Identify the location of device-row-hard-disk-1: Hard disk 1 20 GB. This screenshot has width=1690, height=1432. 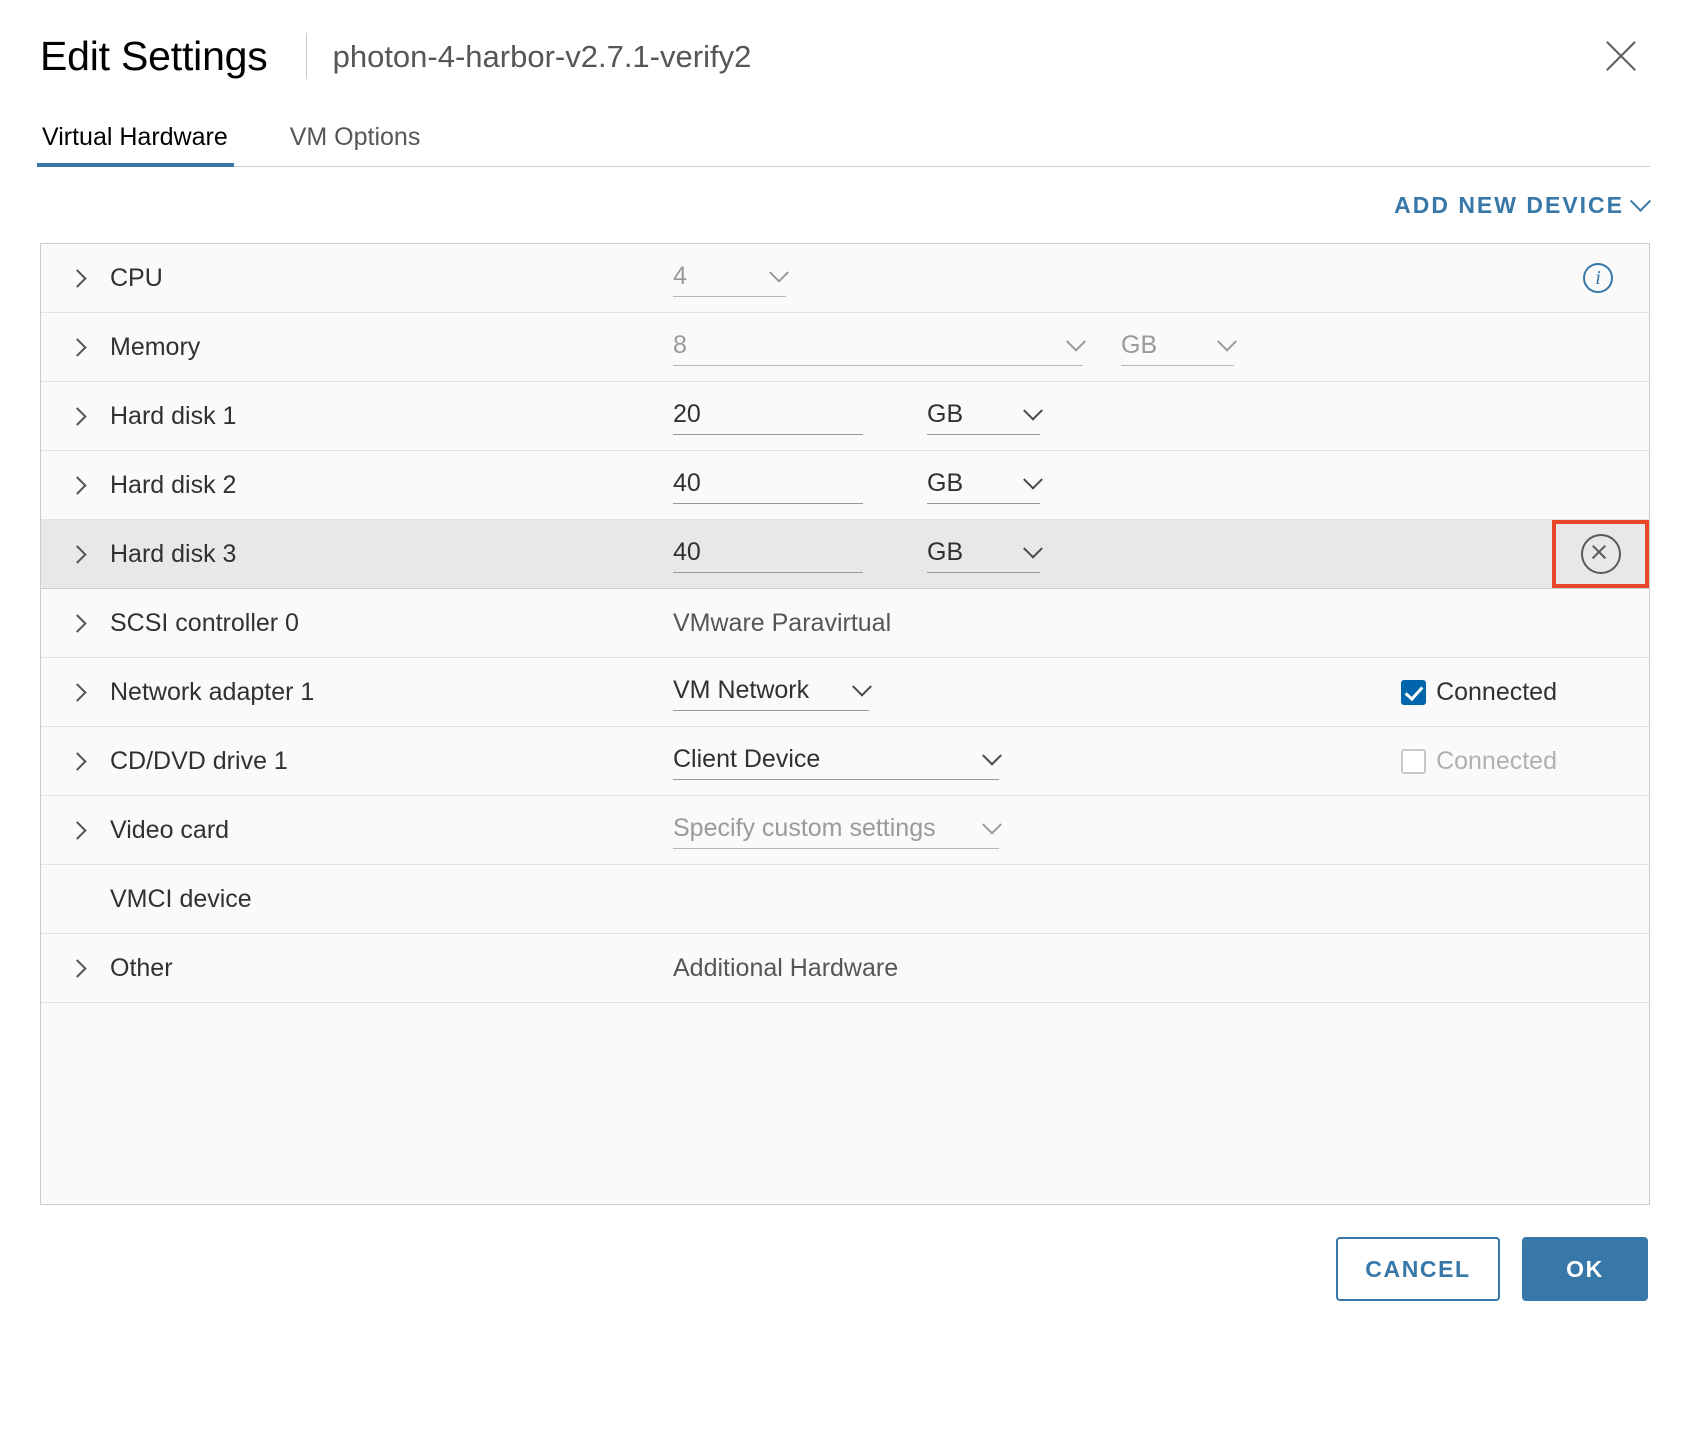
(845, 416).